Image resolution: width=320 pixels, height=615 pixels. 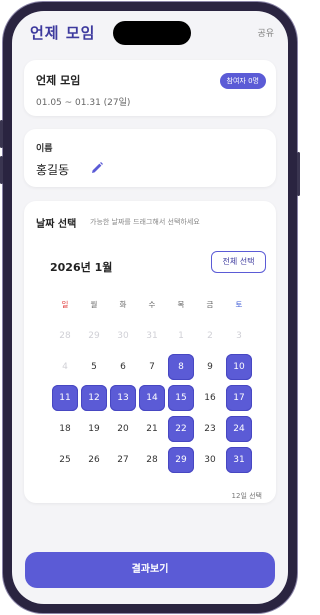 What do you see at coordinates (58, 80) in the screenshot?
I see `event-title: 언제 모임` at bounding box center [58, 80].